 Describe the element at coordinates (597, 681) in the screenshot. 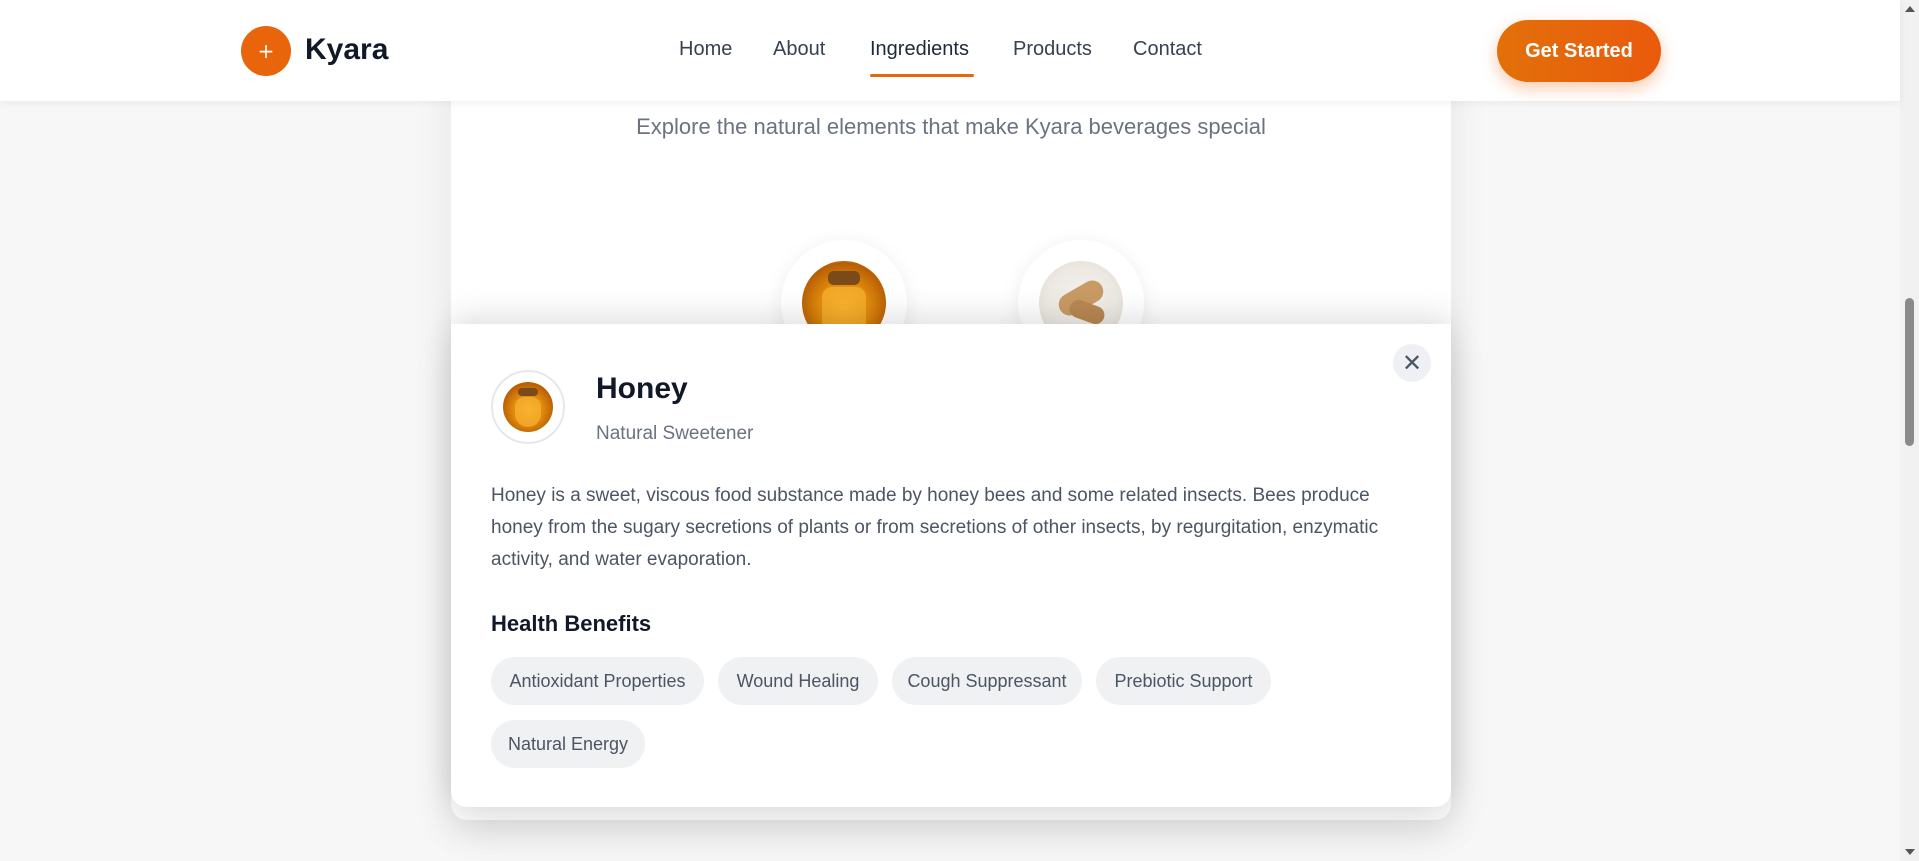

I see `benefit-tag: Antioxidant Properties` at that location.